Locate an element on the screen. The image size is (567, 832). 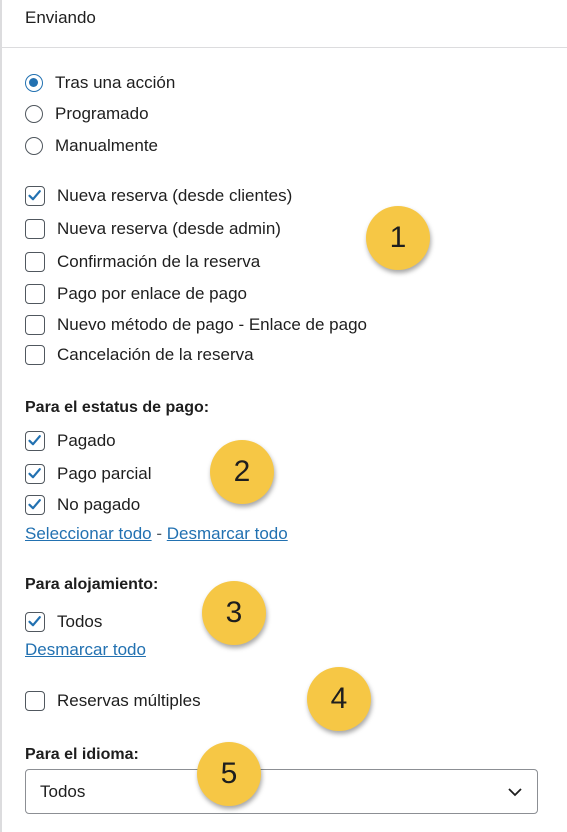
callout-badge-3: 3 is located at coordinates (234, 613).